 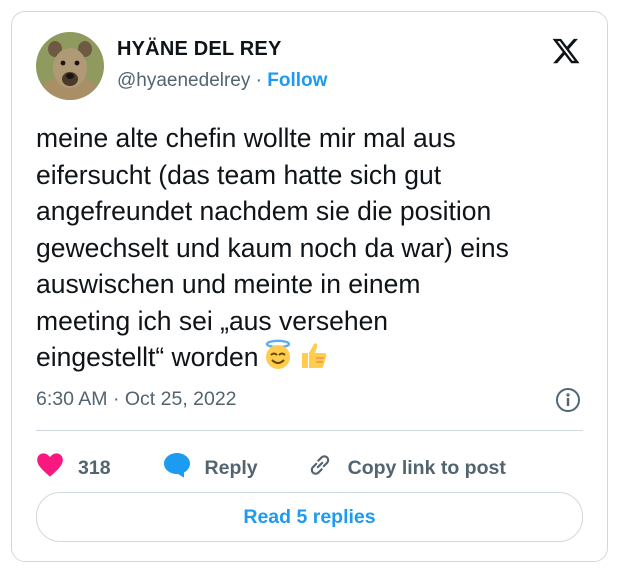 I want to click on reply-button: Reply, so click(x=203, y=468).